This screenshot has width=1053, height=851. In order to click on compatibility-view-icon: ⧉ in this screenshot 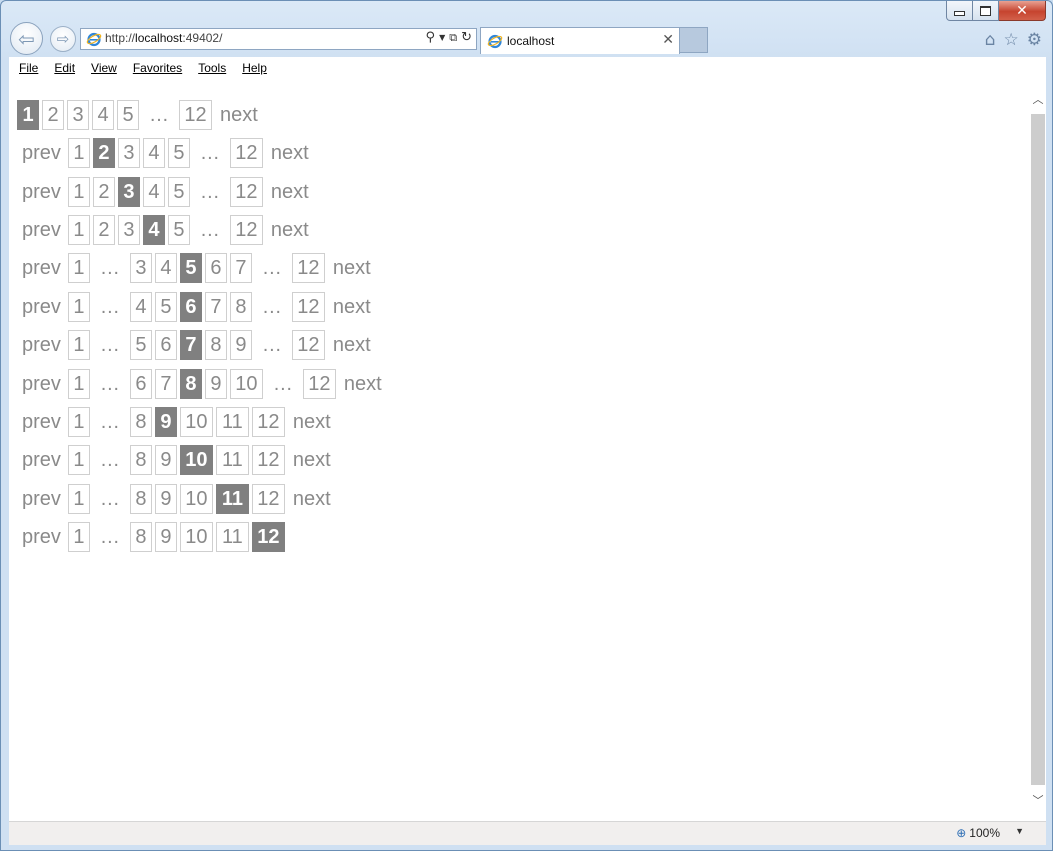, I will do `click(453, 38)`.